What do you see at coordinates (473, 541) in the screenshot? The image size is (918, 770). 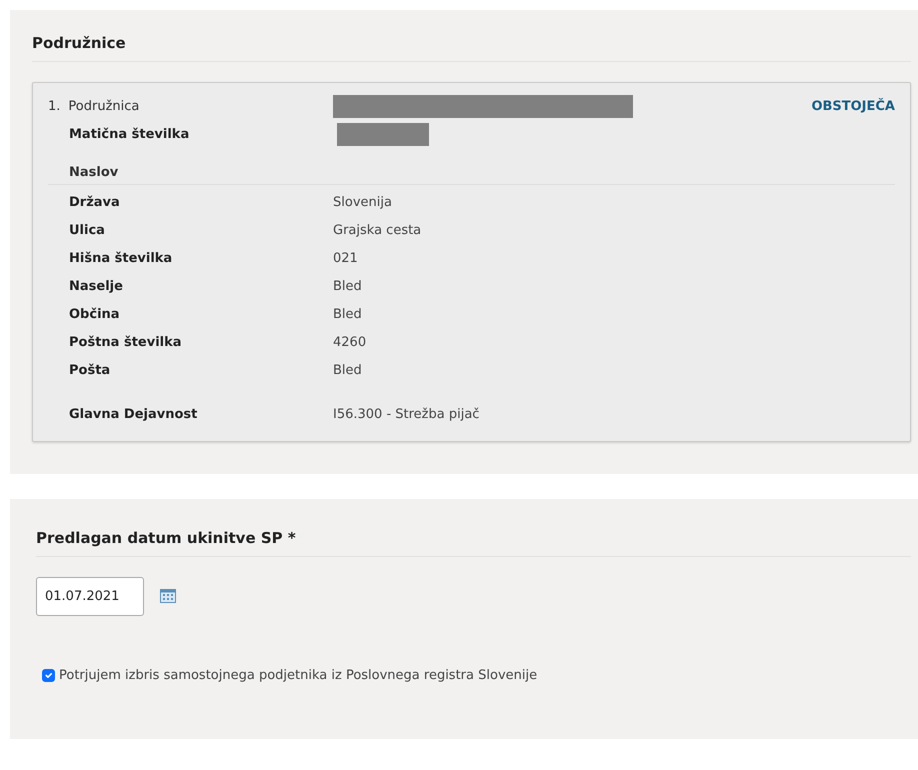 I see `section-title: Predlagan datum ukinitve SP *` at bounding box center [473, 541].